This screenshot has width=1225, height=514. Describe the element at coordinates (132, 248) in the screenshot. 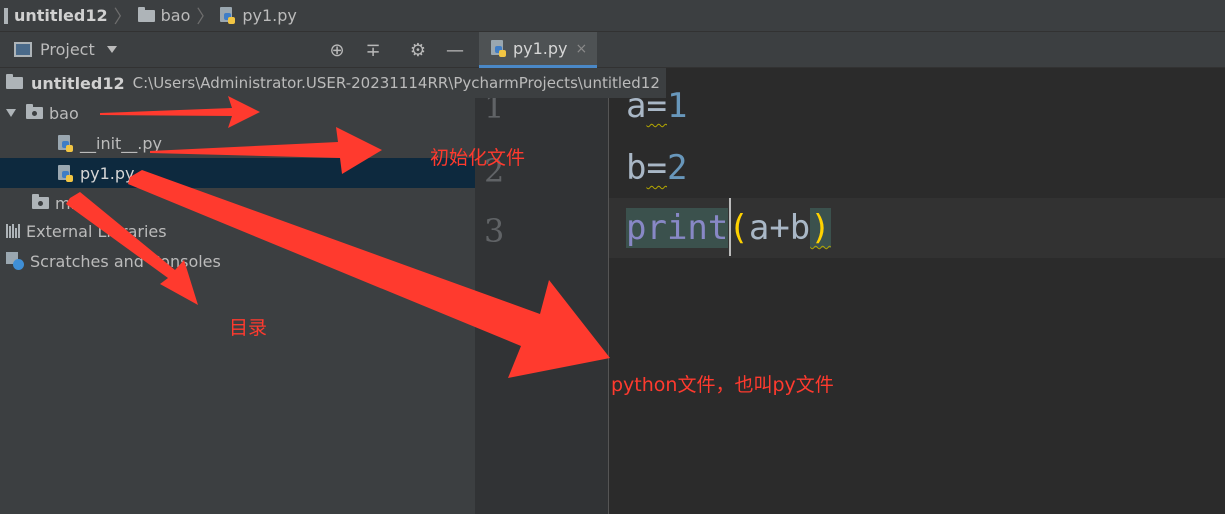

I see `annotation-arrow-directory` at that location.